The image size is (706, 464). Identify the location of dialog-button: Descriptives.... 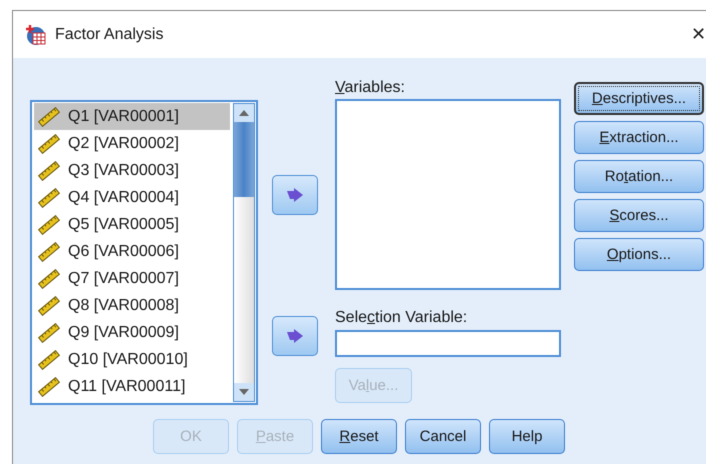
(639, 98).